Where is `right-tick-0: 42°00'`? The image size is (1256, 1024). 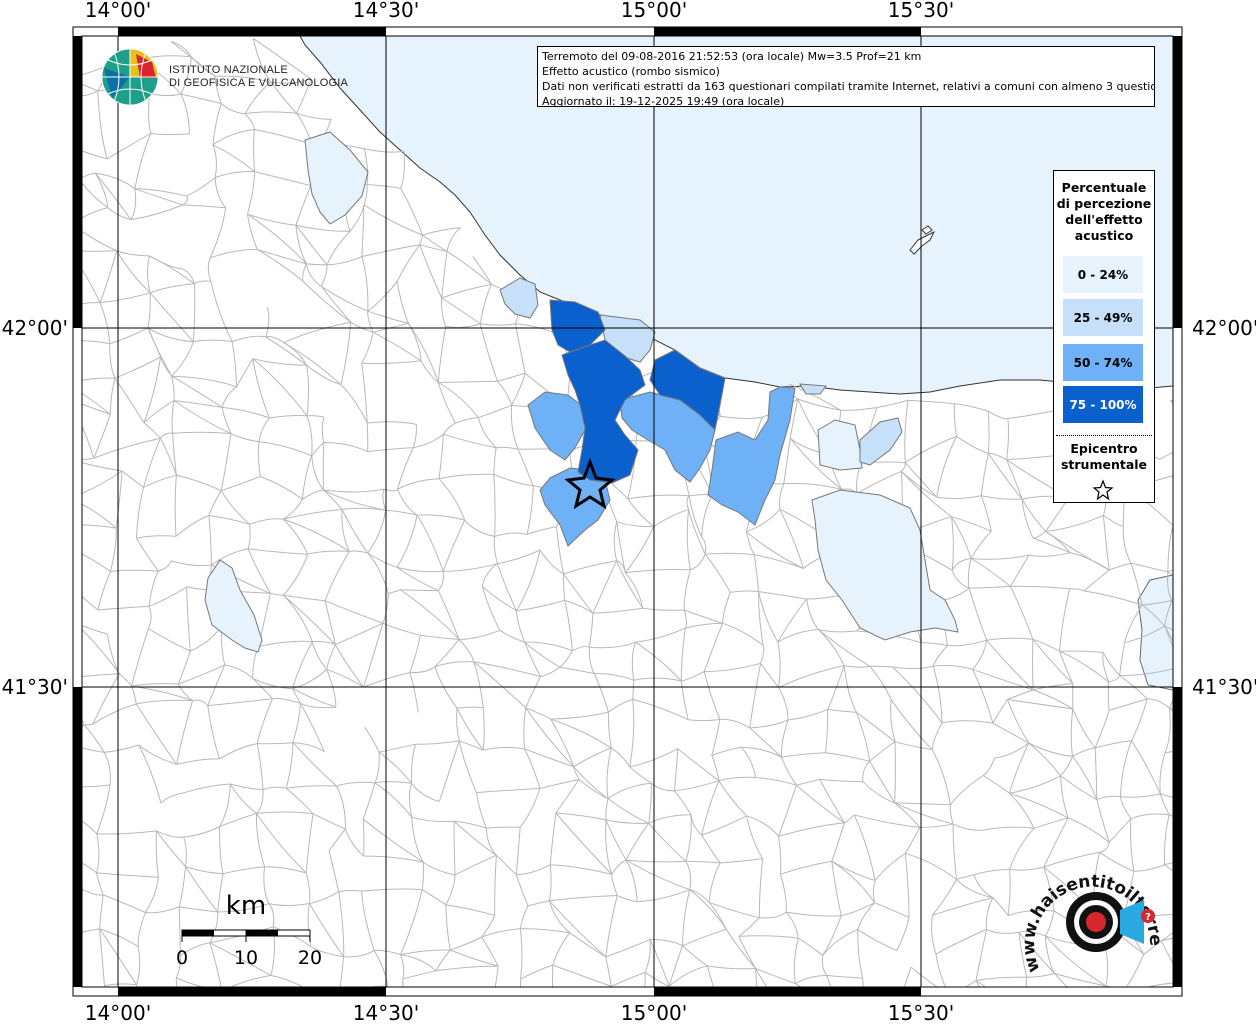
right-tick-0: 42°00' is located at coordinates (1224, 328).